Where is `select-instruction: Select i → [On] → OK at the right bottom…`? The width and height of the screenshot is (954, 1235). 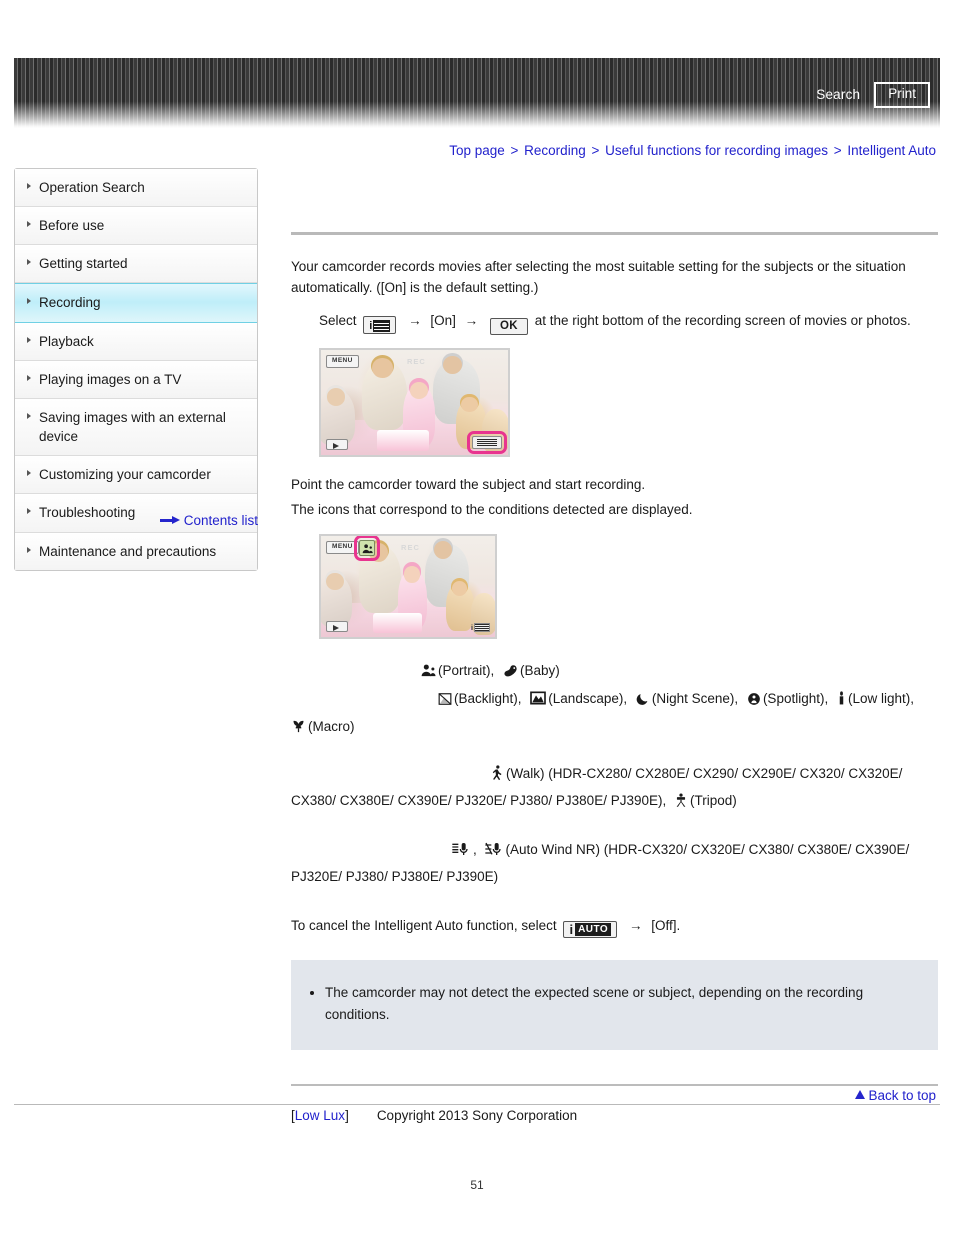
select-instruction: Select i → [On] → OK at the right bottom… is located at coordinates (628, 323).